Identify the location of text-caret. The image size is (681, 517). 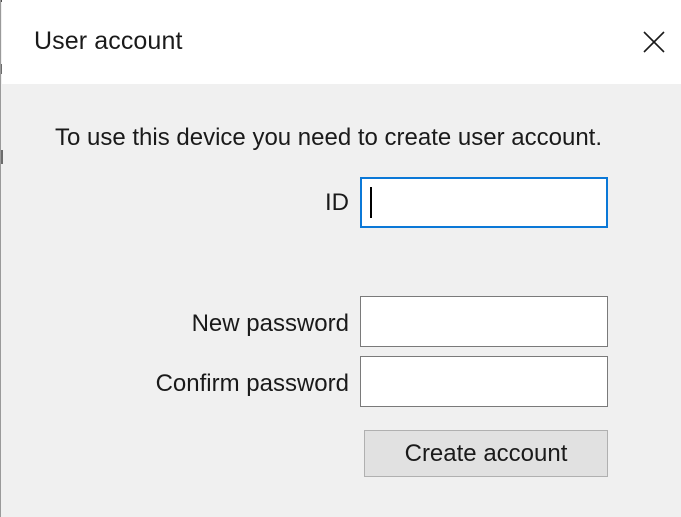
(371, 202).